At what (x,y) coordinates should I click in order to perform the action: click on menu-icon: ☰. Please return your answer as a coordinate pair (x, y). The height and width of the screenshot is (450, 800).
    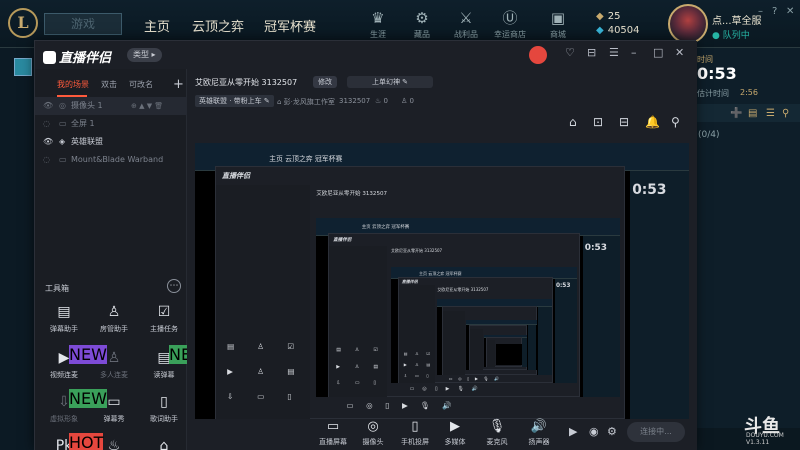
    Looking at the image, I should click on (614, 52).